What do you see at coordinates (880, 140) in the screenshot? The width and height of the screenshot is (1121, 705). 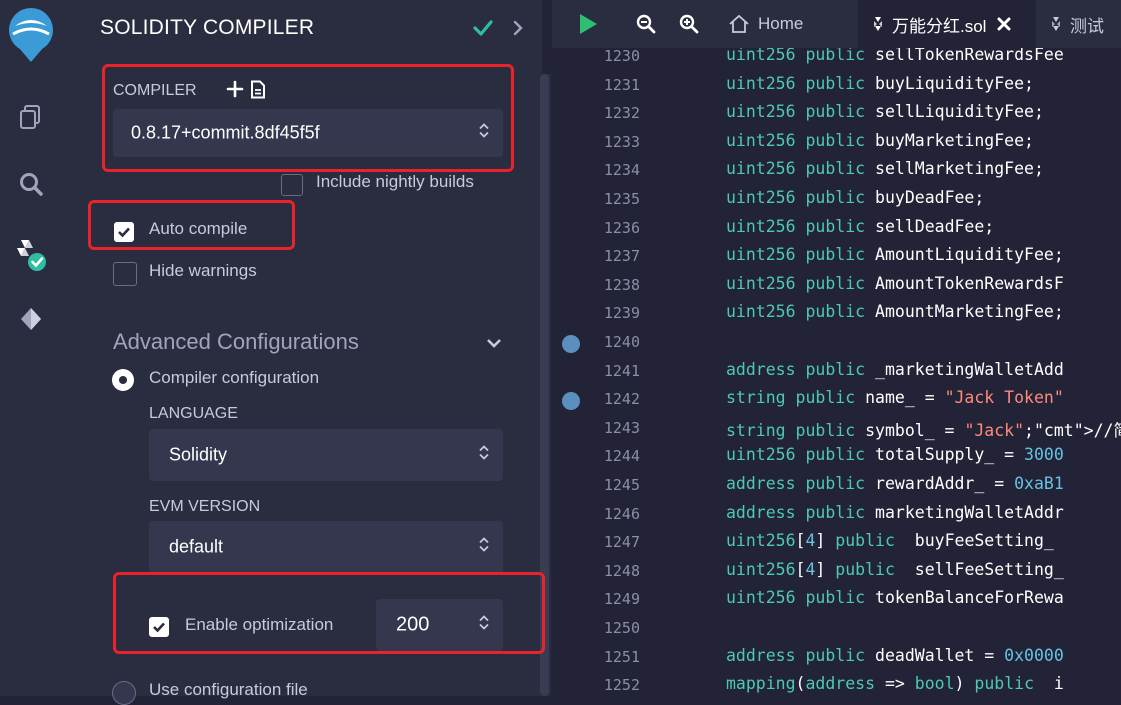 I see `code-line: uint256 public buyMarketingFee;` at bounding box center [880, 140].